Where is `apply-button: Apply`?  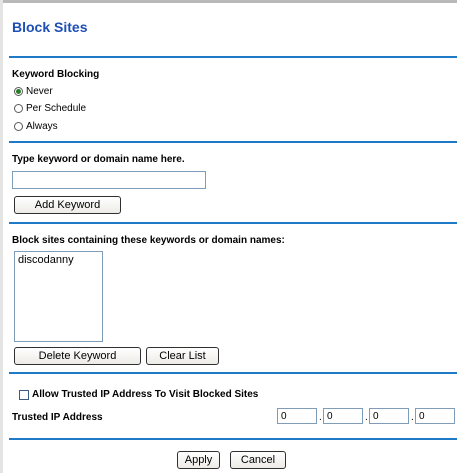
apply-button: Apply is located at coordinates (198, 460).